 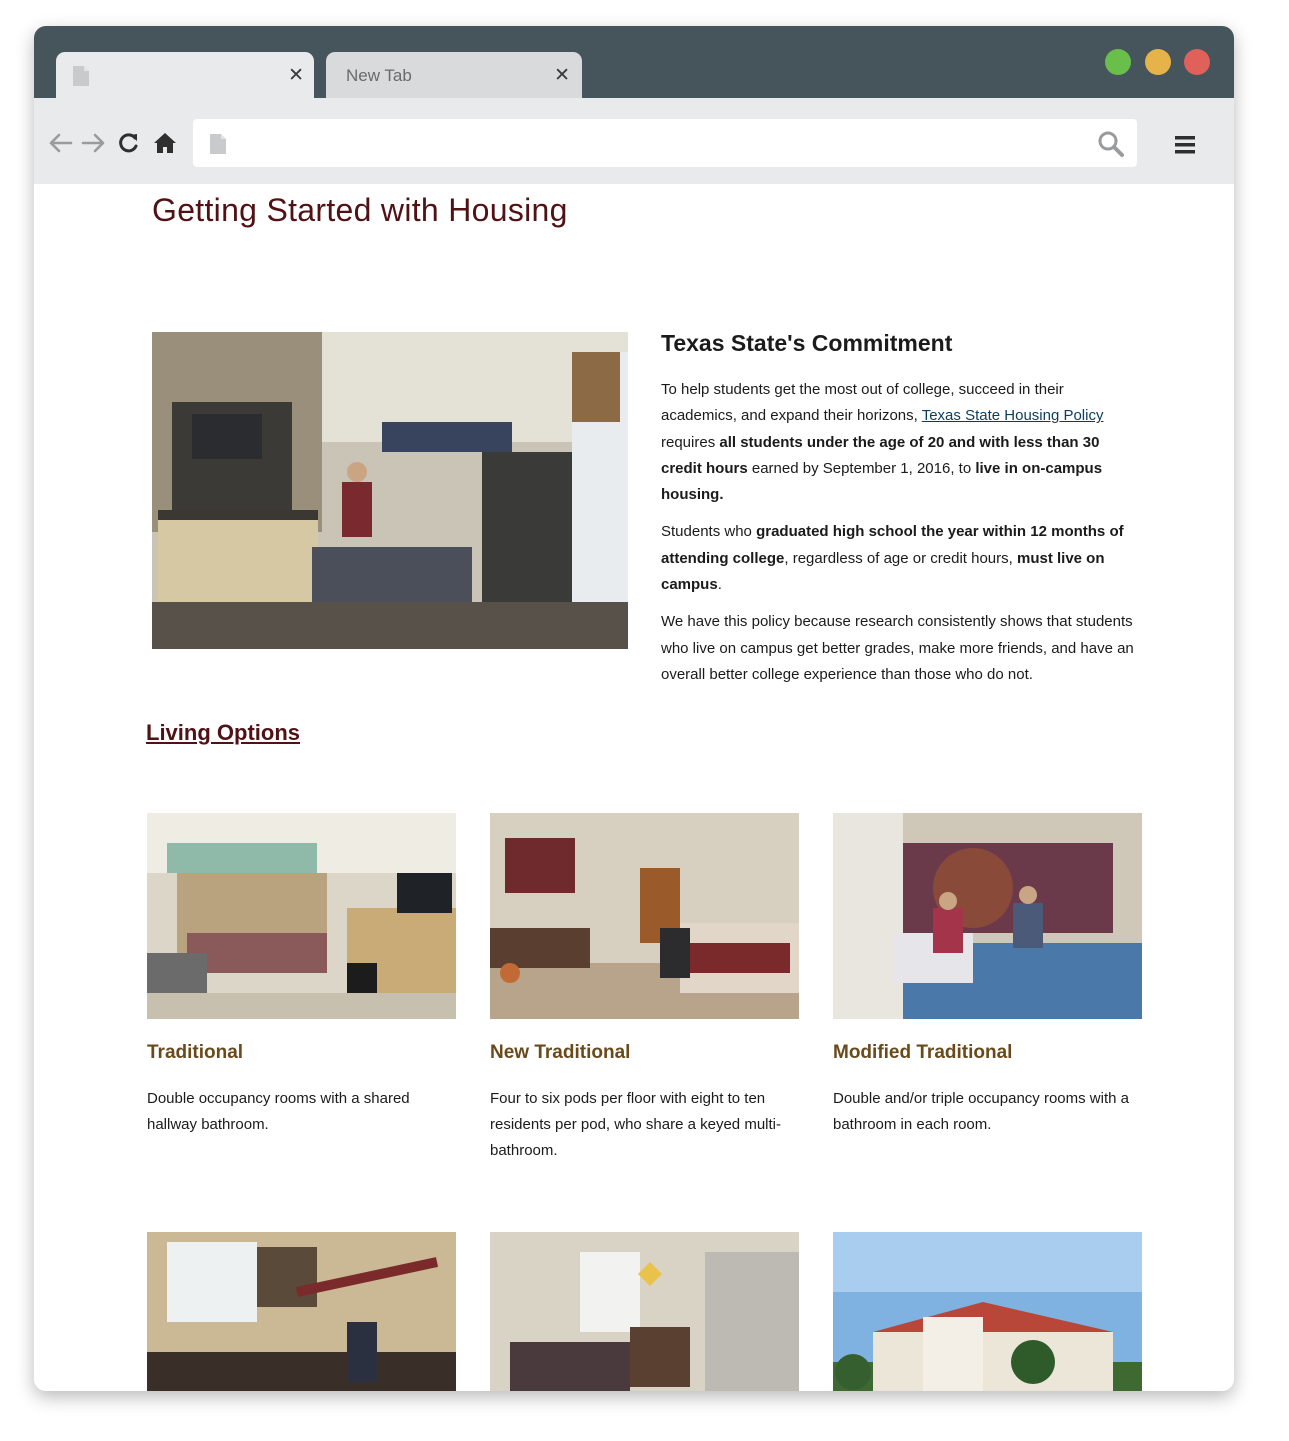 What do you see at coordinates (60, 143) in the screenshot?
I see `back-arrow-icon` at bounding box center [60, 143].